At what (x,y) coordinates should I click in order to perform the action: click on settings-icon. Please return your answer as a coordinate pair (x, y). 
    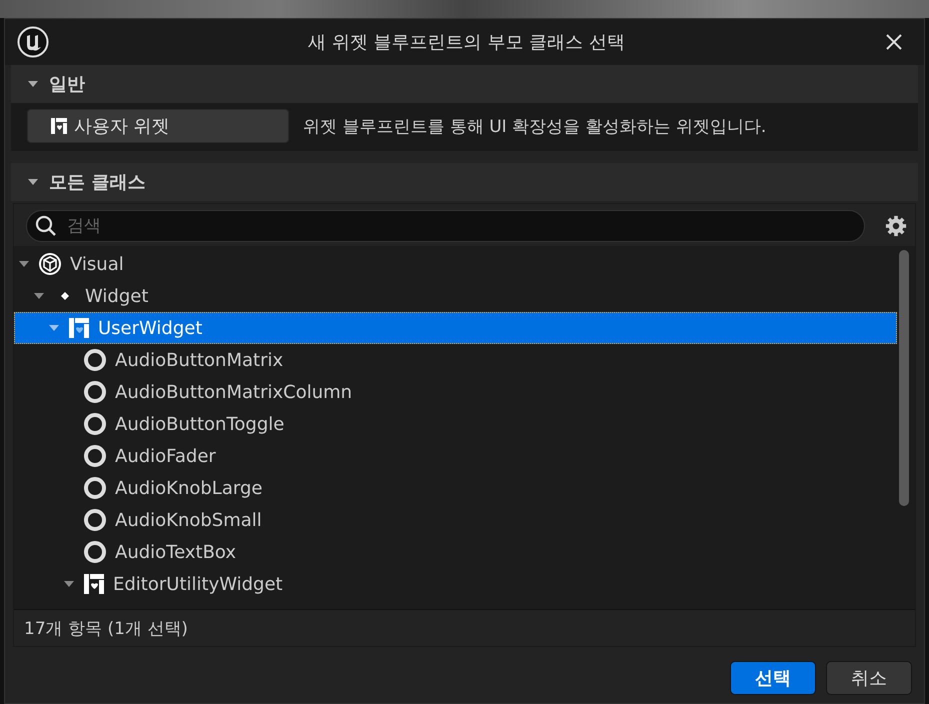
    Looking at the image, I should click on (896, 226).